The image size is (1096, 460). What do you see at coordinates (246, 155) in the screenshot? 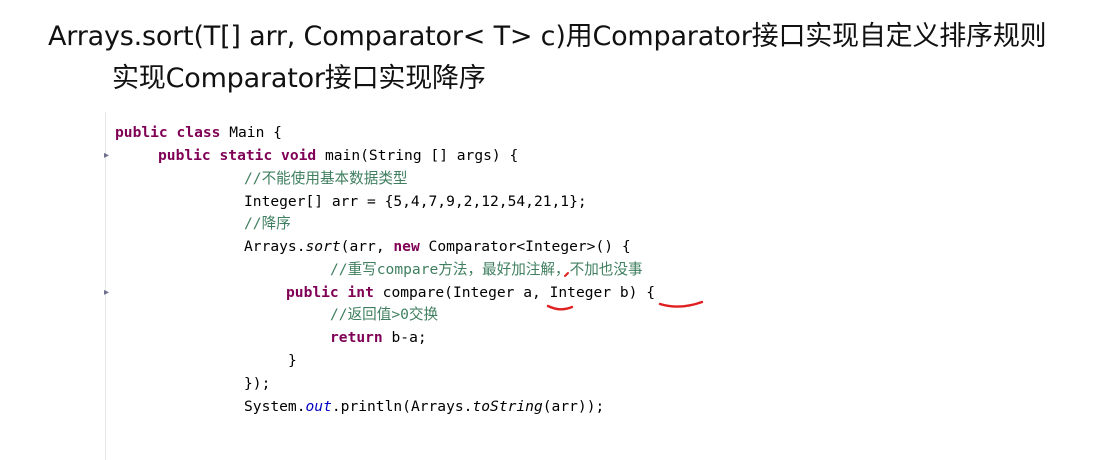
I see `keyword: static` at bounding box center [246, 155].